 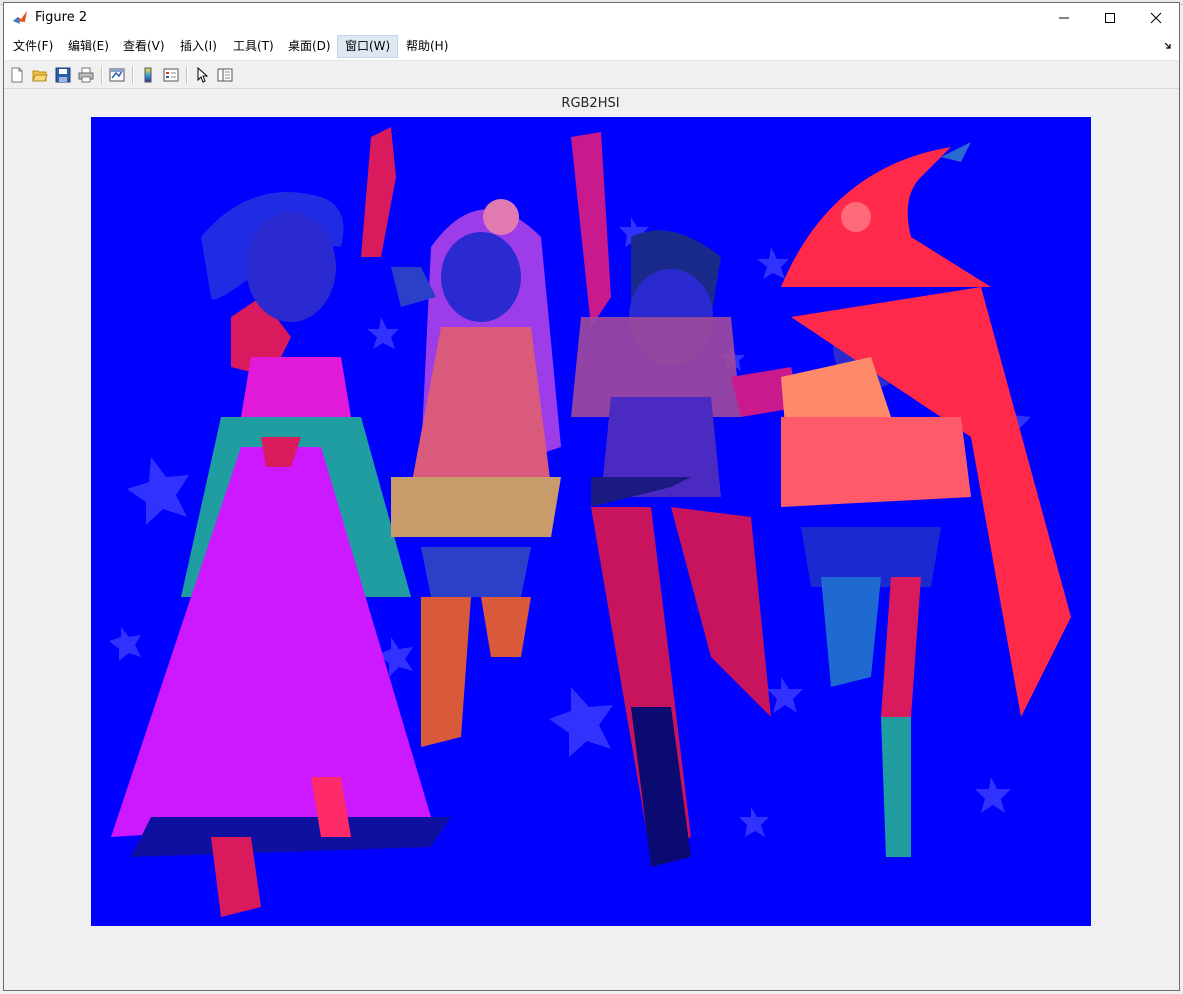 I want to click on menu-desktop: 桌面(D), so click(x=309, y=46).